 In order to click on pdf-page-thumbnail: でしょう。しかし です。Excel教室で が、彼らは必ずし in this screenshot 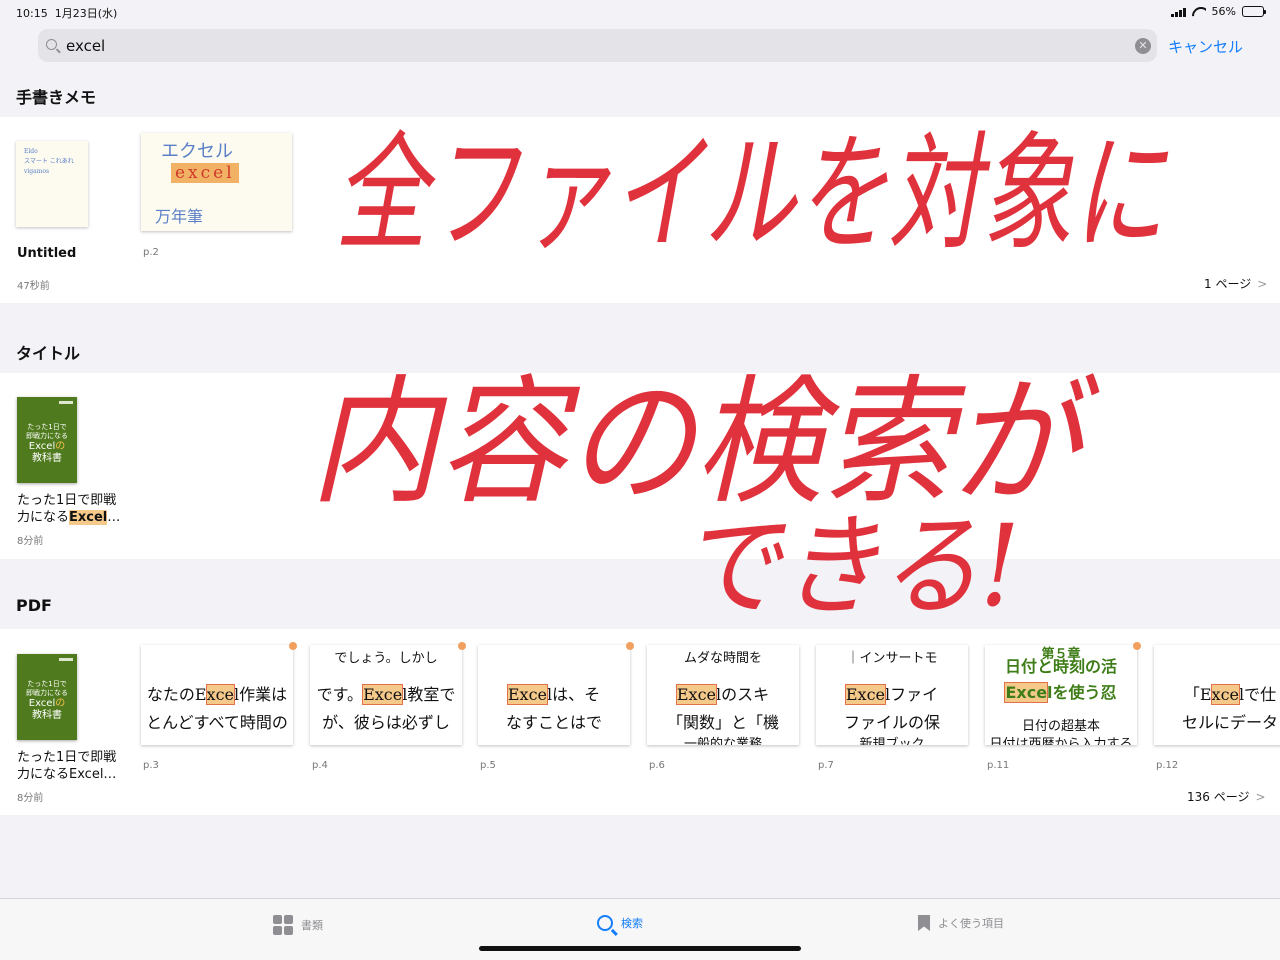, I will do `click(386, 695)`.